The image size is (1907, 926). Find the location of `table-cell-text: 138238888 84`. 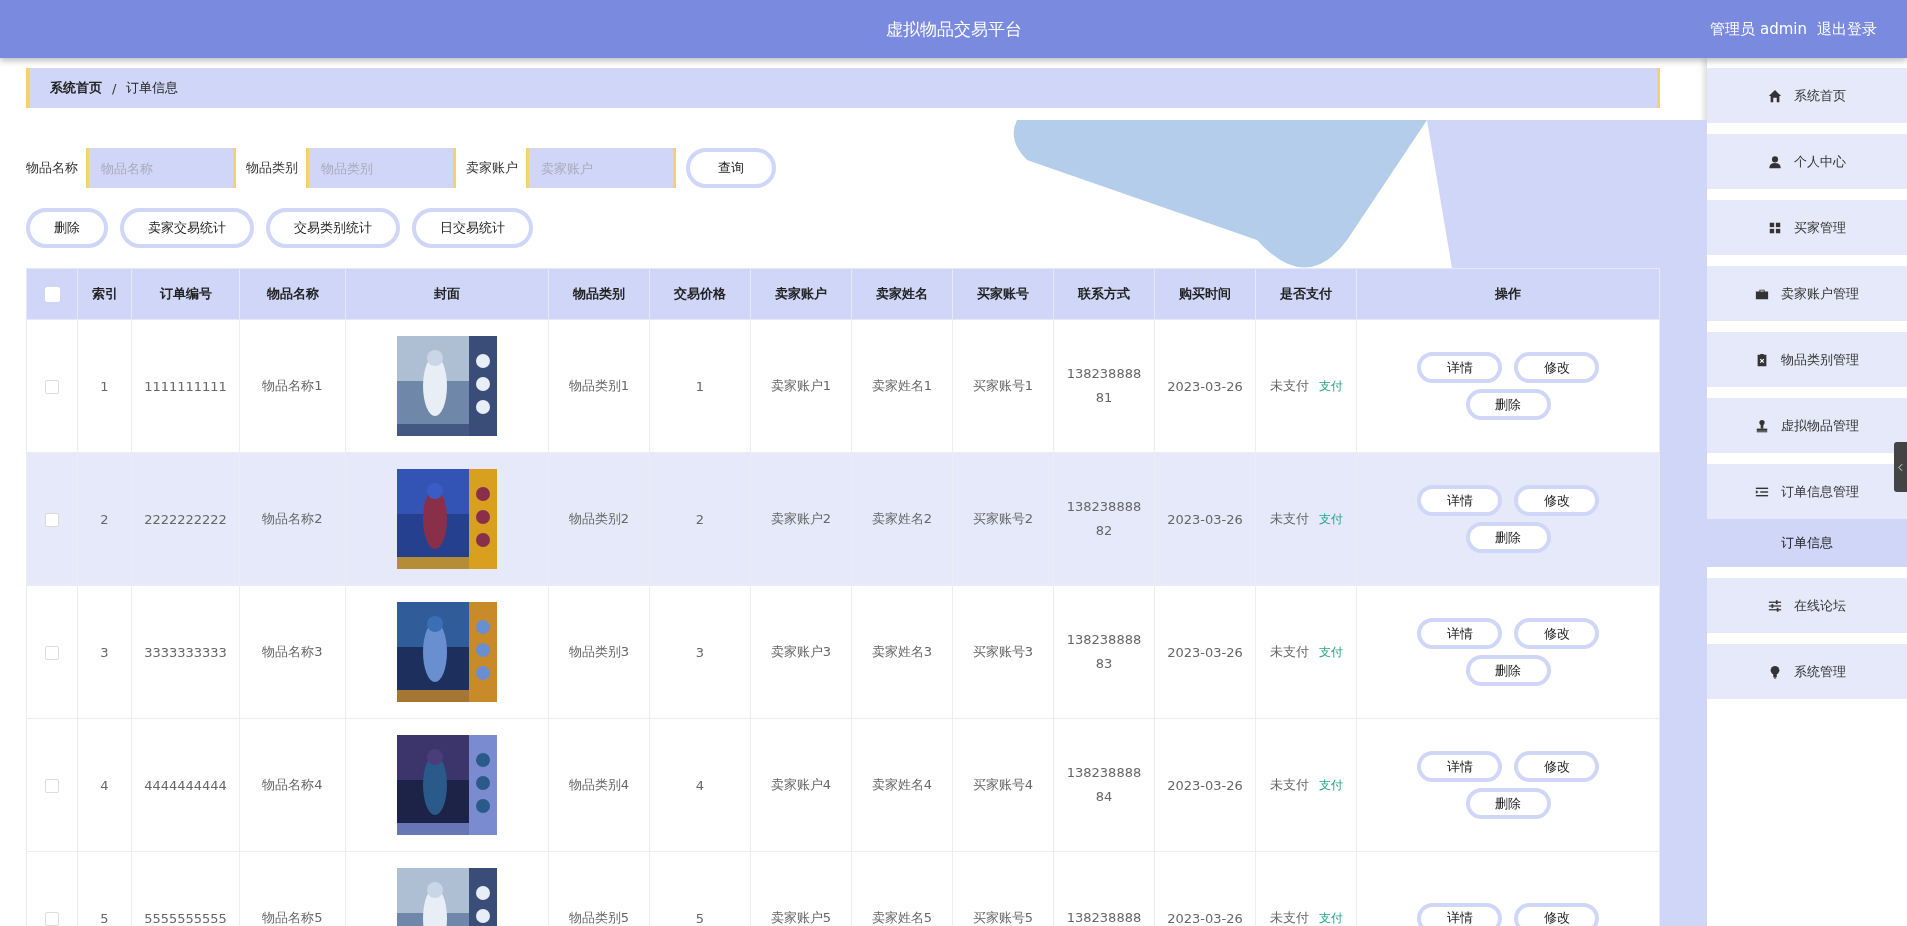

table-cell-text: 138238888 84 is located at coordinates (1104, 785).